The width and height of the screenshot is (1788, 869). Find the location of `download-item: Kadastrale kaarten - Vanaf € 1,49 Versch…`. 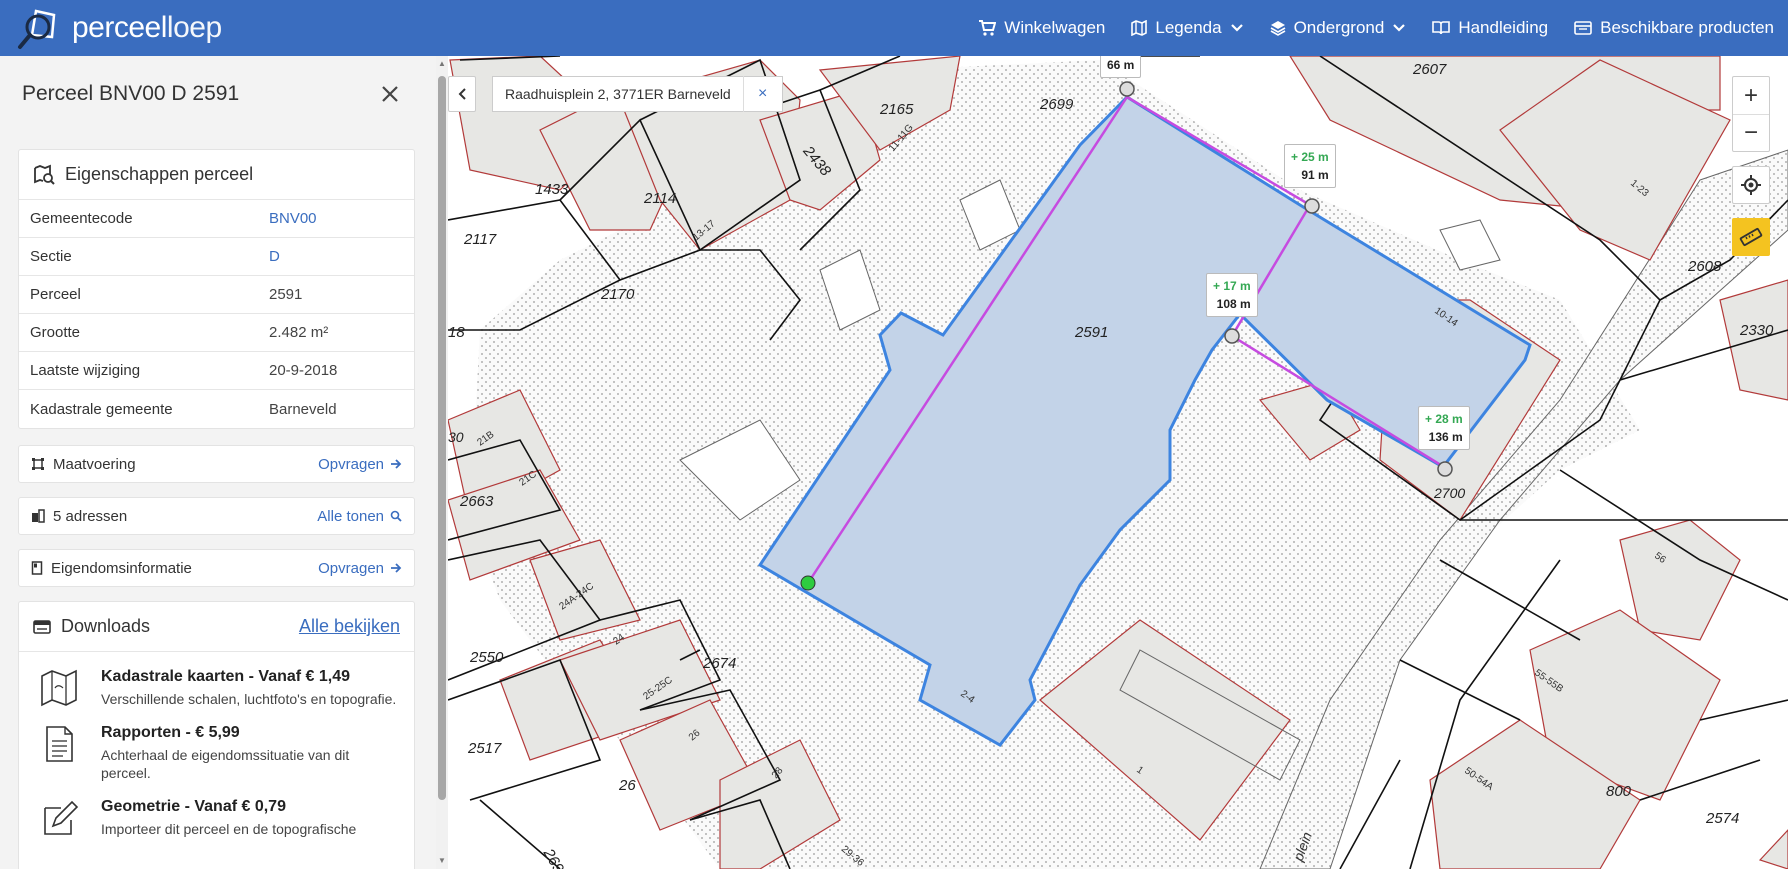

download-item: Kadastrale kaarten - Vanaf € 1,49 Versch… is located at coordinates (216, 688).